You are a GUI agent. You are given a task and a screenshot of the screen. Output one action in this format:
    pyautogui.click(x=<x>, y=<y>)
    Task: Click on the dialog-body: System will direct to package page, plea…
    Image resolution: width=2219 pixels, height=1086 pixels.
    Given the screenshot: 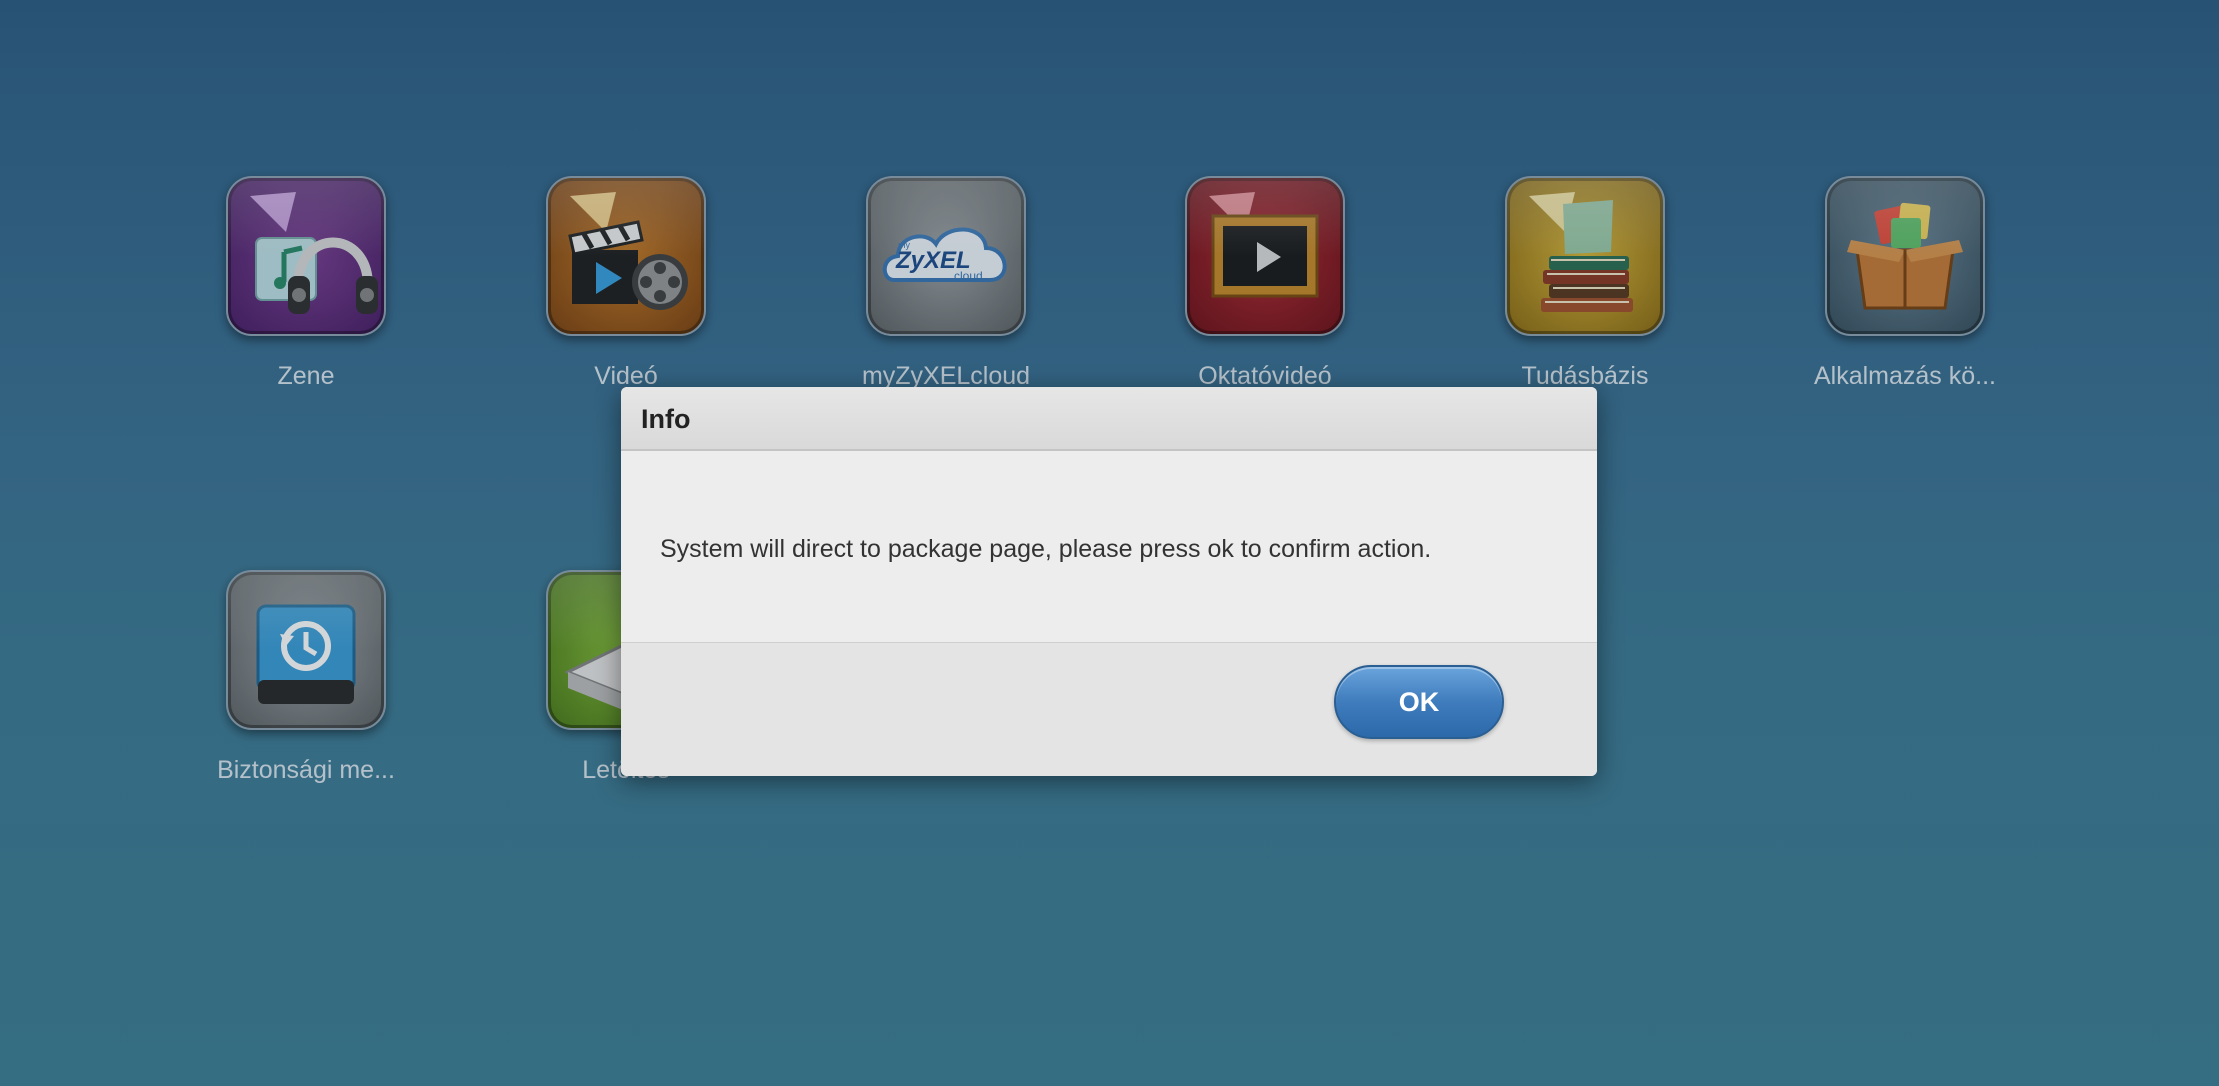 What is the action you would take?
    pyautogui.click(x=1109, y=547)
    